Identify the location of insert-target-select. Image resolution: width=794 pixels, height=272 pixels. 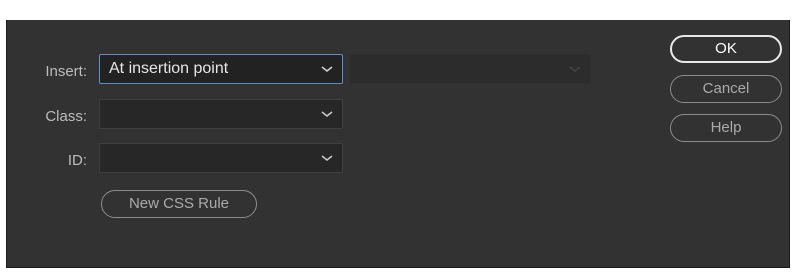
(470, 69).